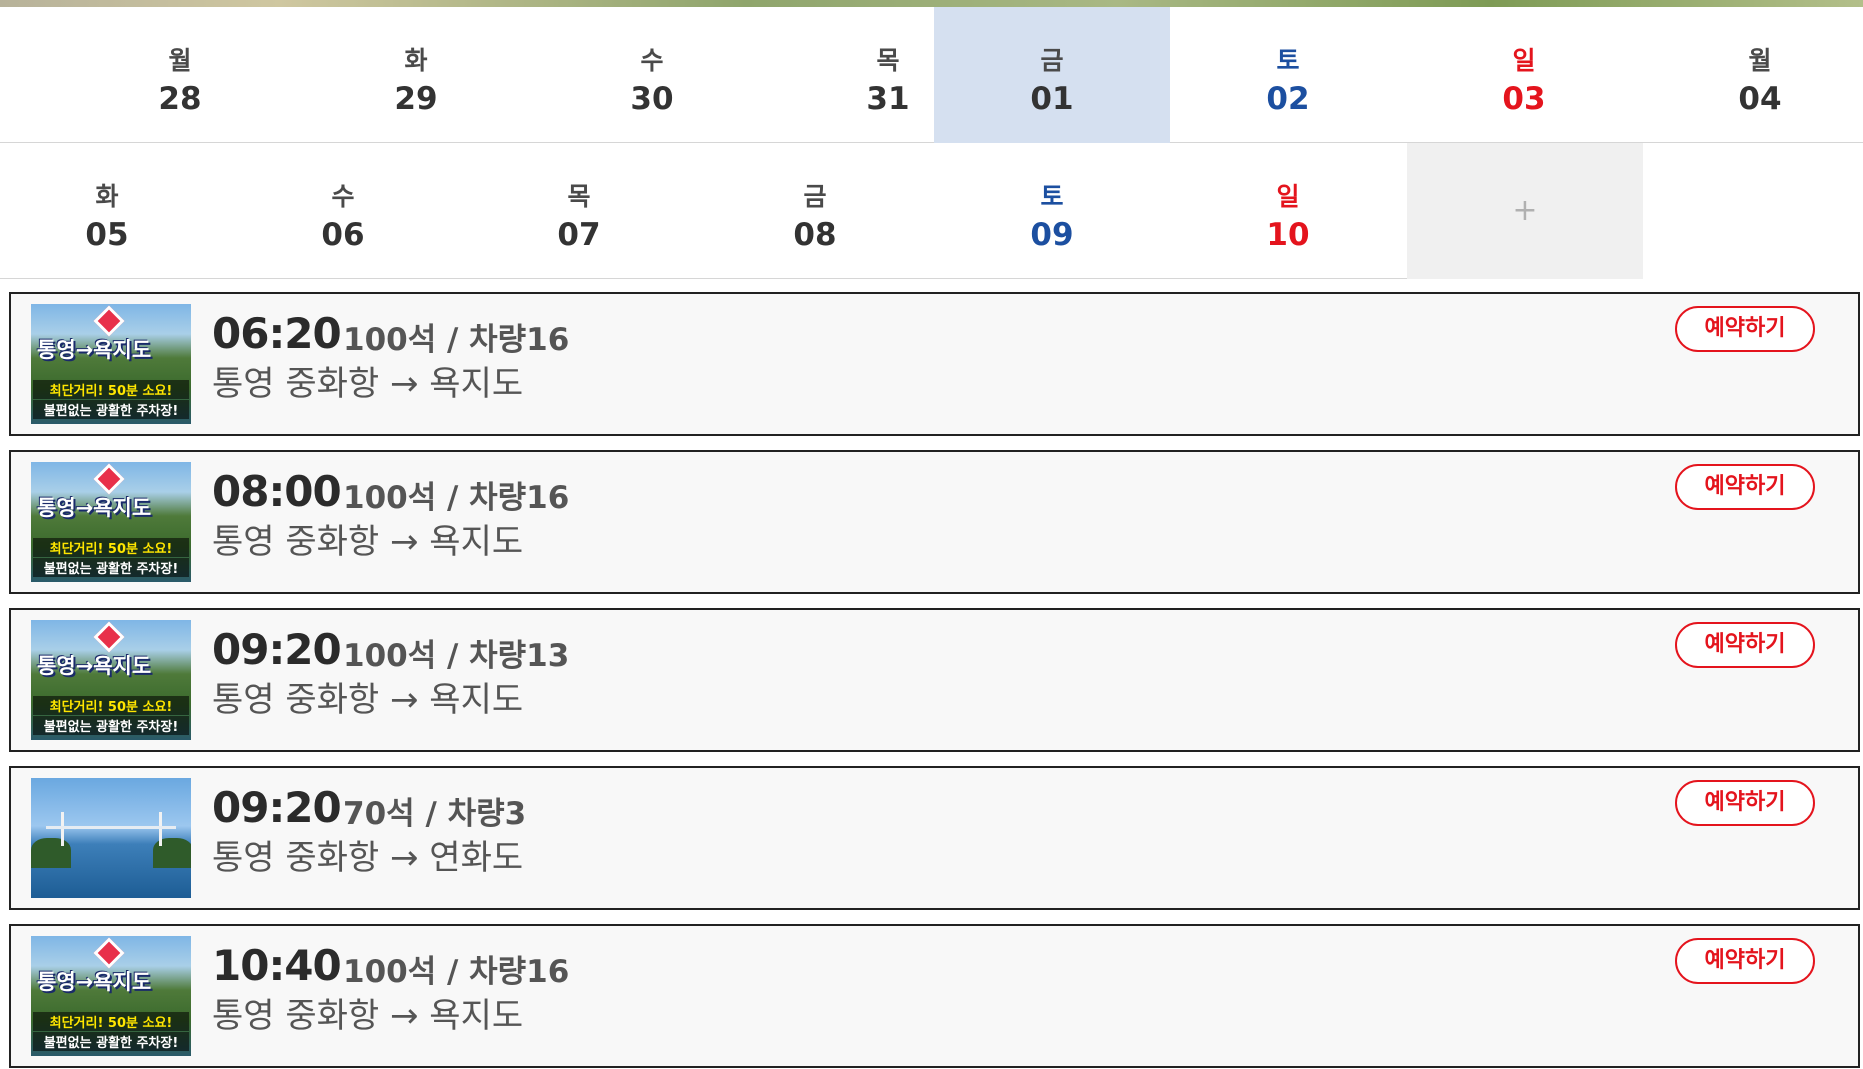  I want to click on date-cell: 목 07, so click(579, 211).